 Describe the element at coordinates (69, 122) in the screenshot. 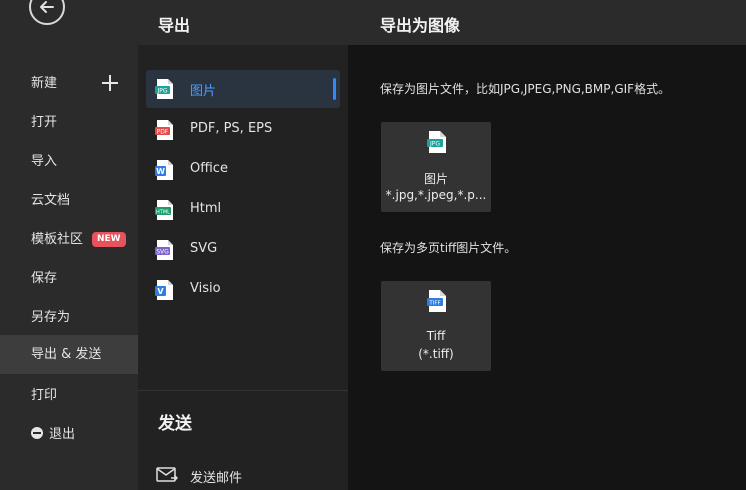

I see `nav-item-open: 打开` at that location.